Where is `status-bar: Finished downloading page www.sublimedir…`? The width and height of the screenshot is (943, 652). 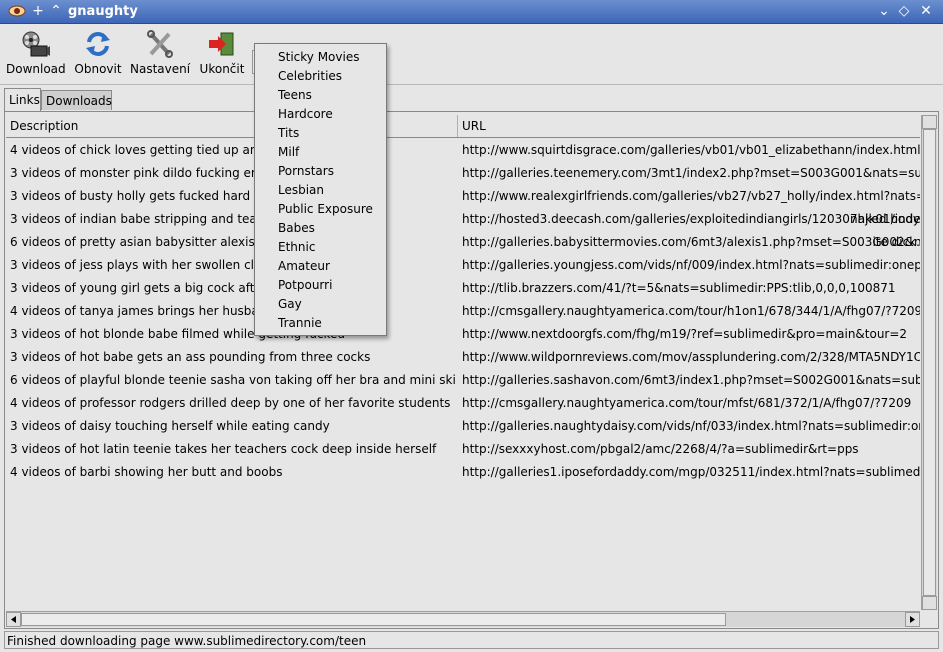
status-bar: Finished downloading page www.sublimedir… is located at coordinates (471, 640).